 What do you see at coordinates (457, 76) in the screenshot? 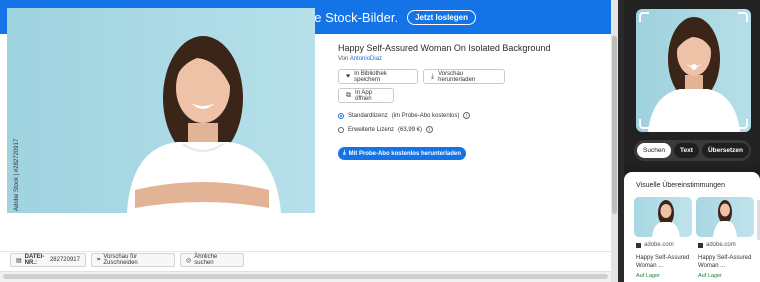
I see `download-preview-label: Vorschau herunterladen` at bounding box center [457, 76].